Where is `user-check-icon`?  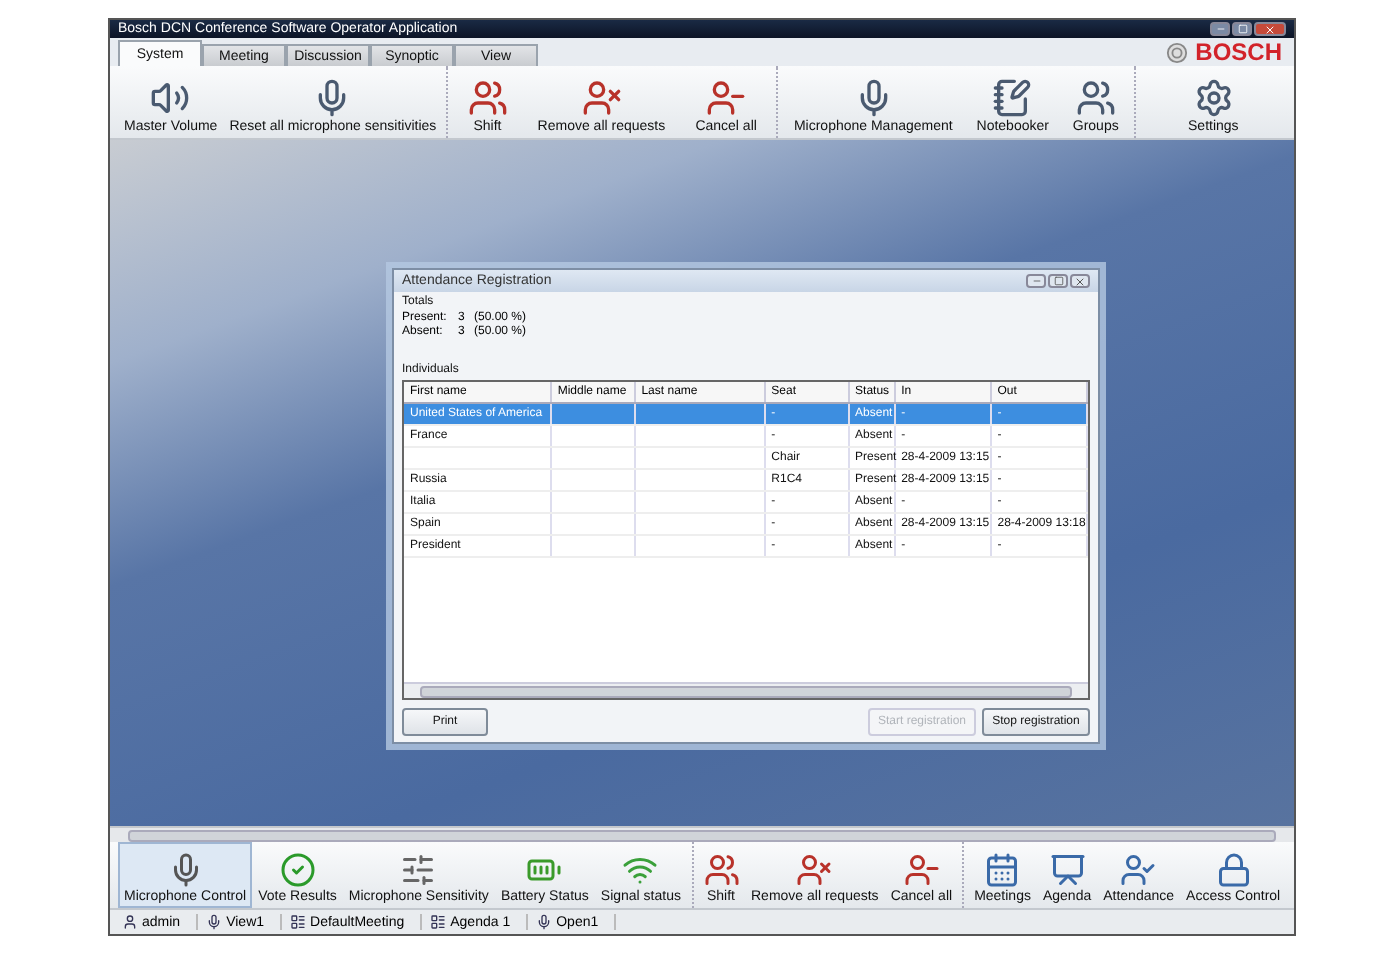 user-check-icon is located at coordinates (1138, 870).